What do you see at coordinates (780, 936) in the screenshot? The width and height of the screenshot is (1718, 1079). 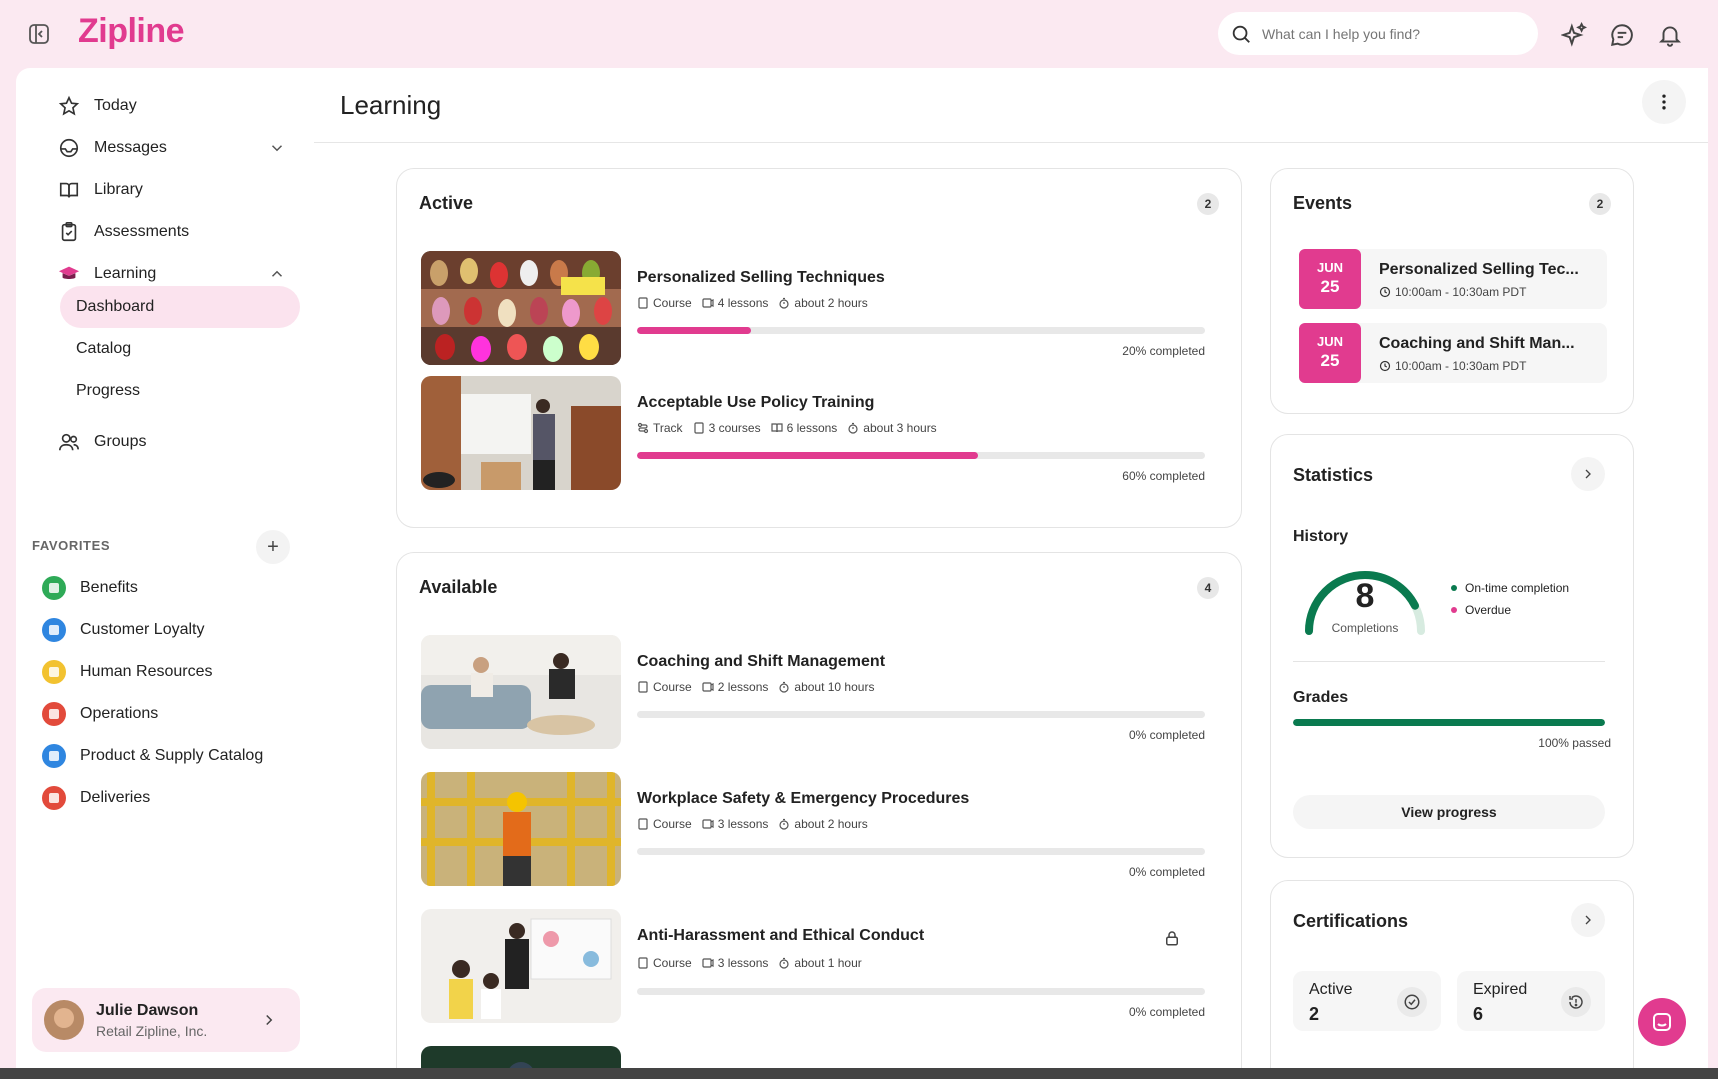 I see `course-title: Anti-Harassment and Ethical Conduct` at bounding box center [780, 936].